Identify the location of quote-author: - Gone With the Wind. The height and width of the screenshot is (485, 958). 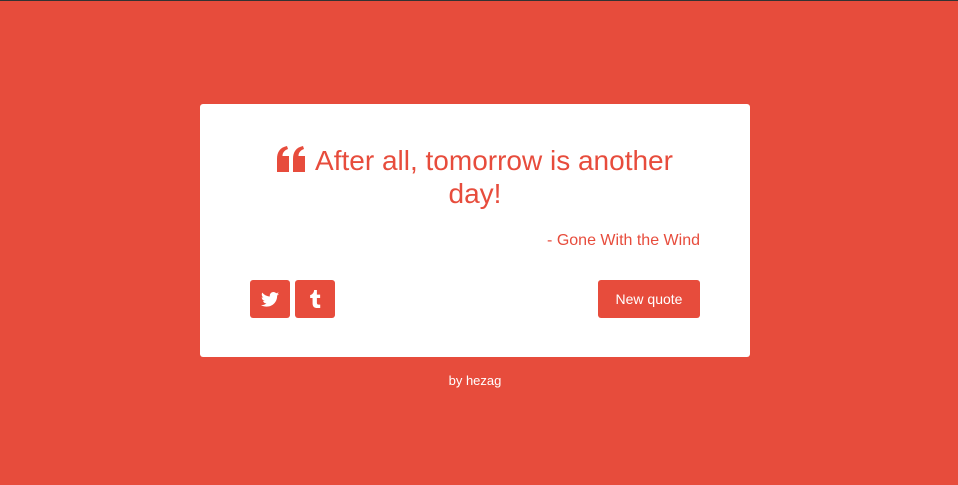
(623, 240).